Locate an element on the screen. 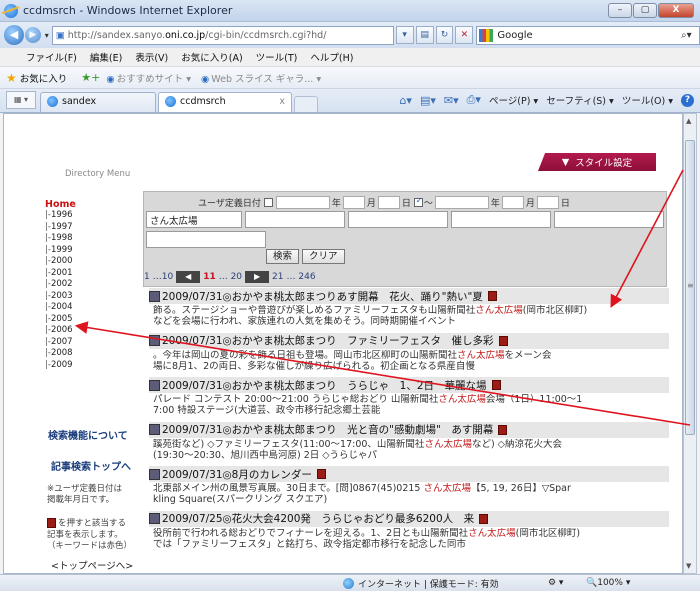 The image size is (700, 591). vertical-scrollbar: ▲ ▼ is located at coordinates (690, 343).